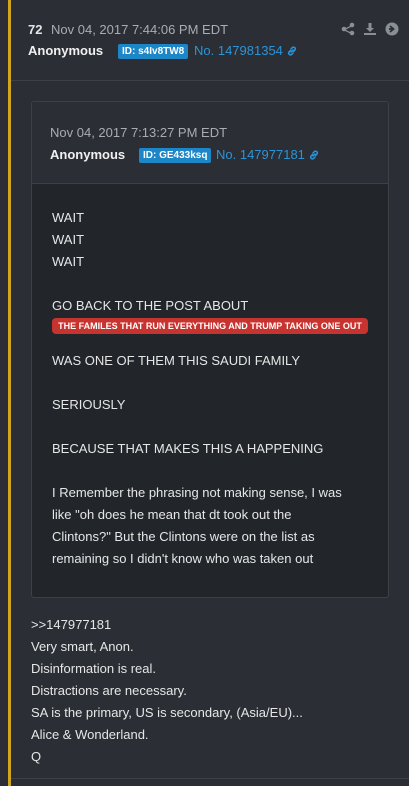  Describe the element at coordinates (167, 625) in the screenshot. I see `quote-reference-link: >>147977181` at that location.